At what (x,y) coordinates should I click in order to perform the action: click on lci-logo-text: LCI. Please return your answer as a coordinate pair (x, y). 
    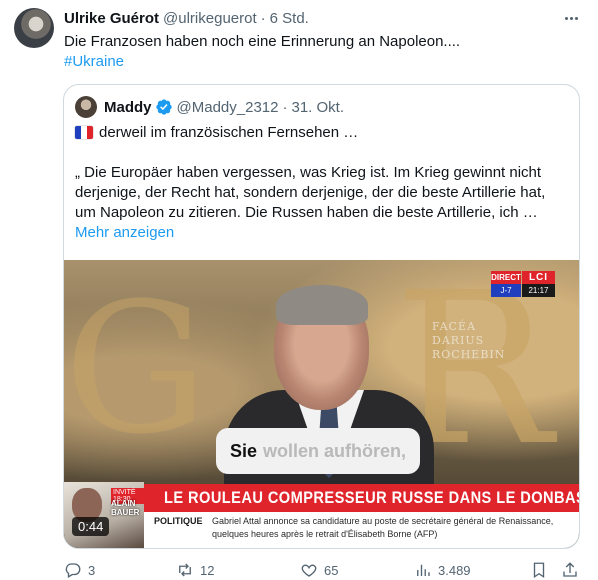
    Looking at the image, I should click on (538, 277).